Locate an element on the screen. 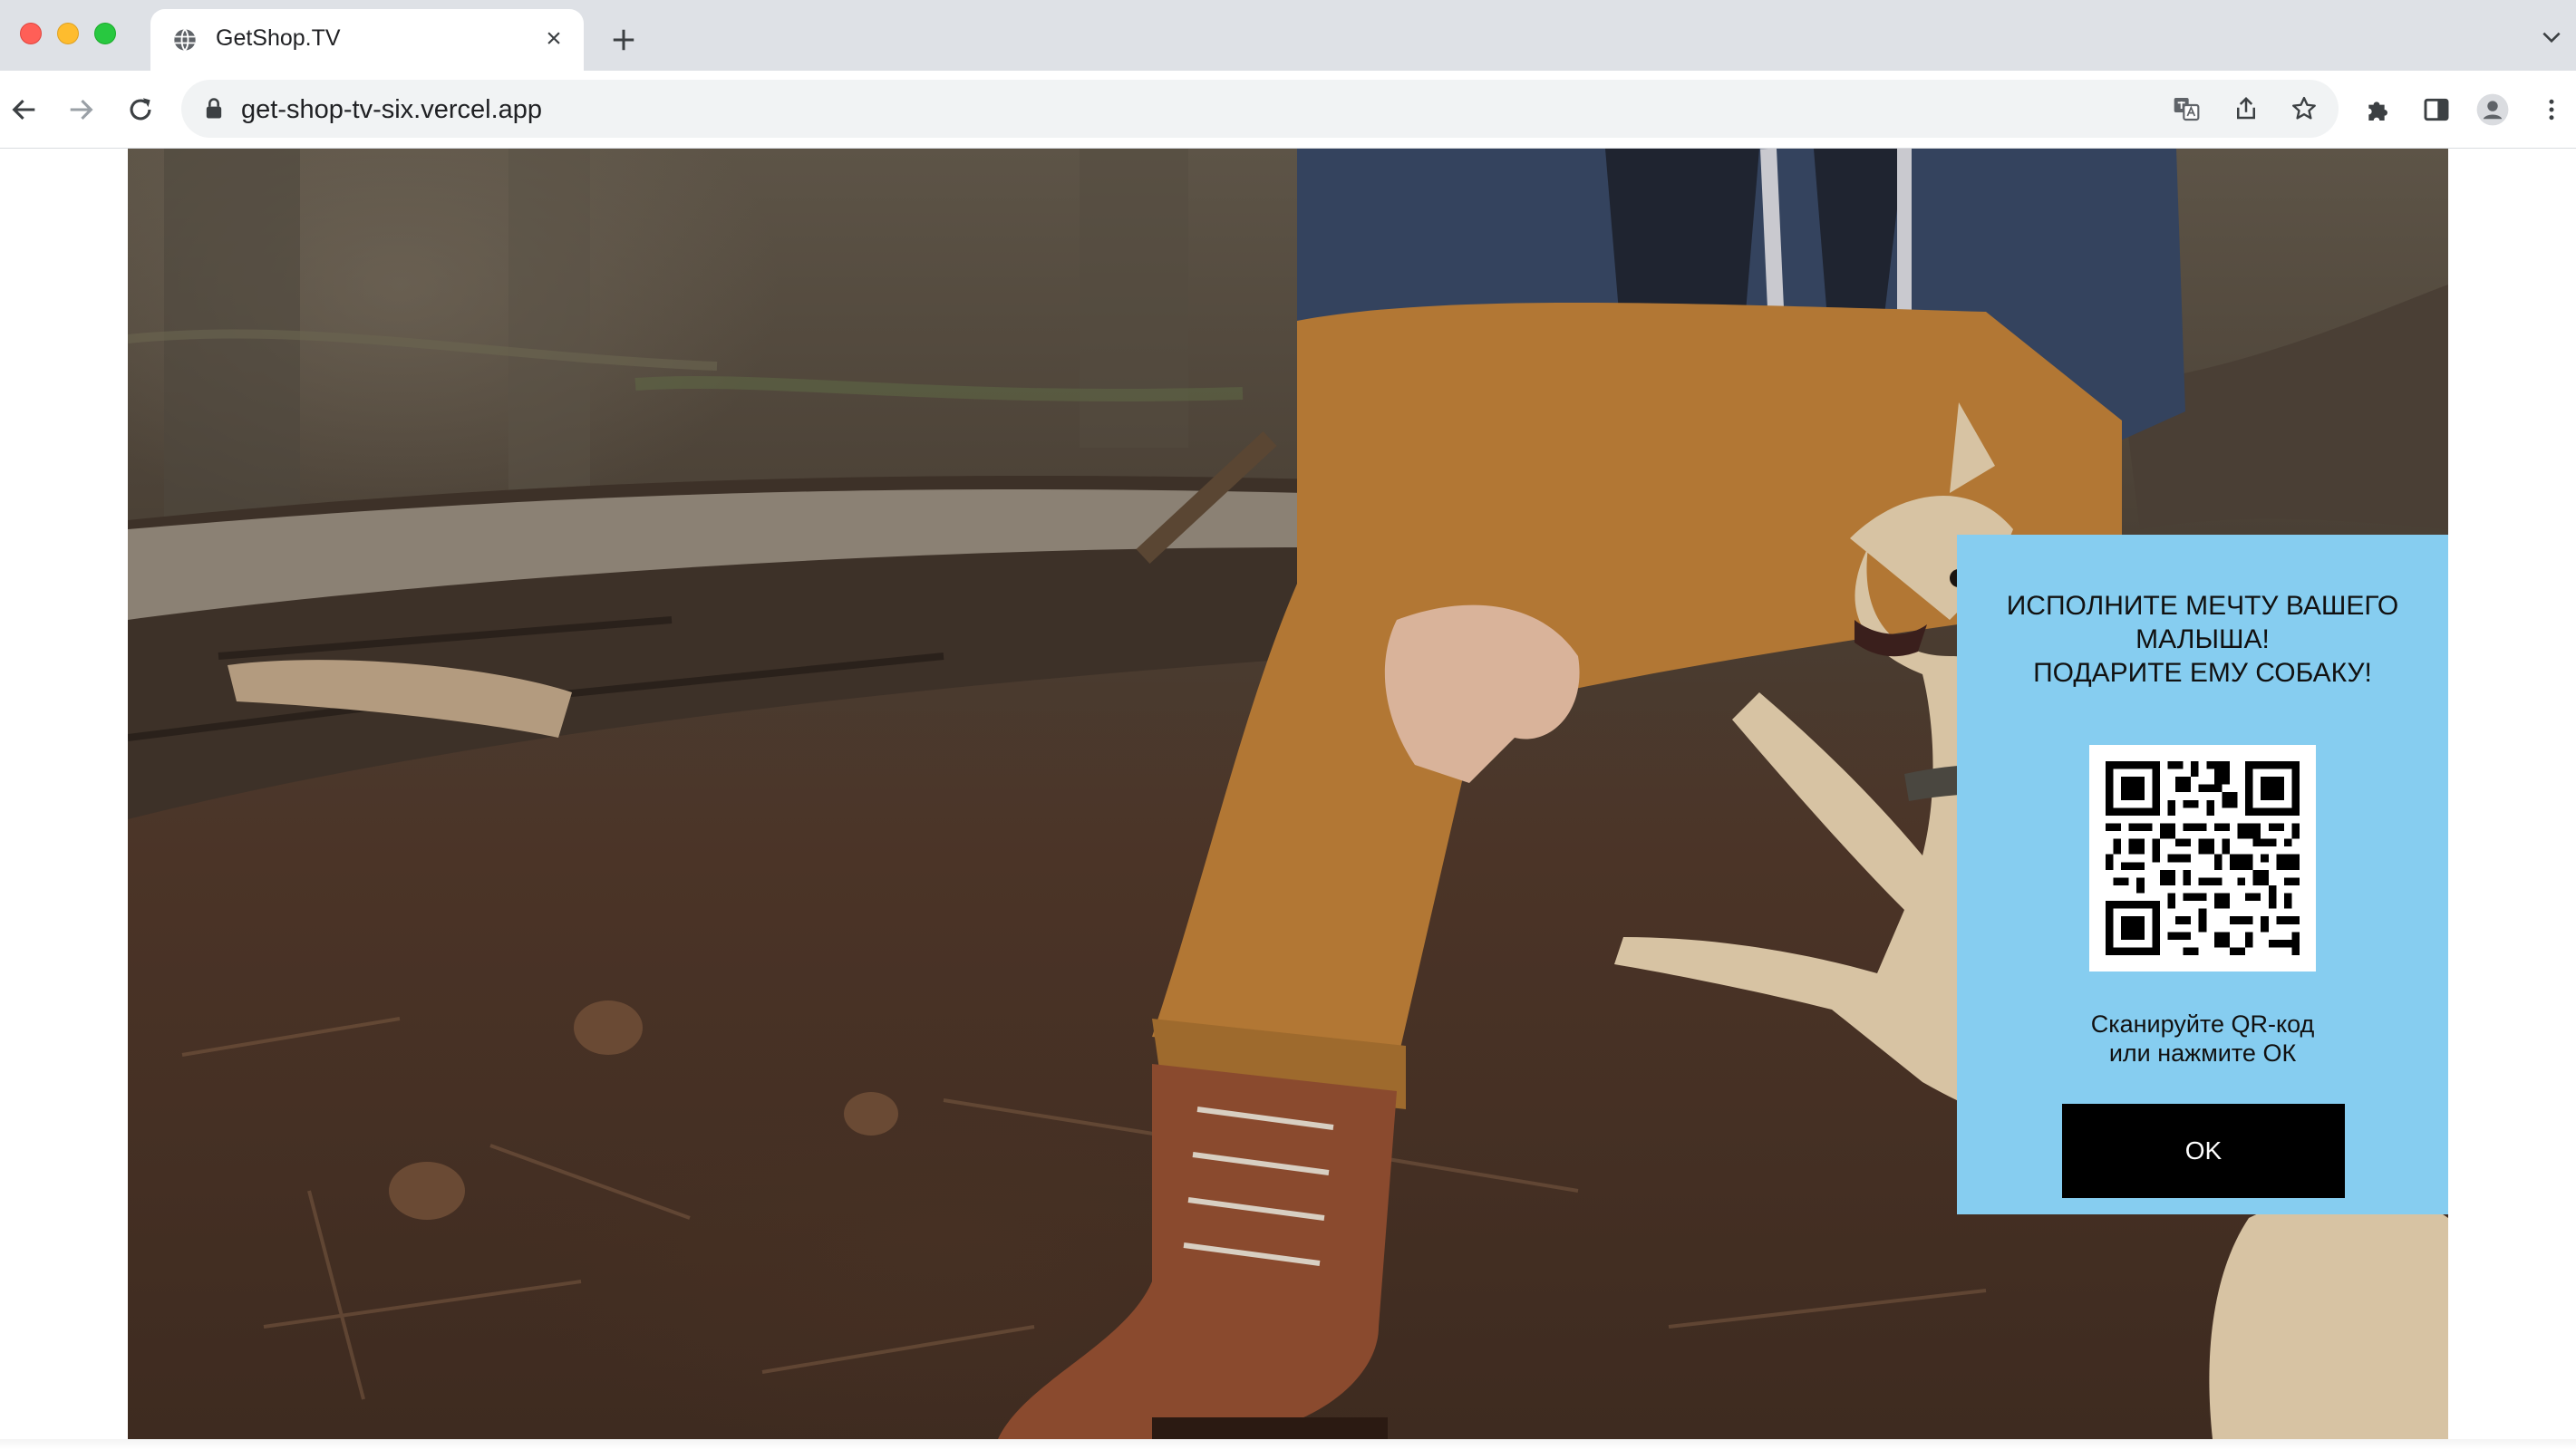  qr-code-icon is located at coordinates (2203, 858).